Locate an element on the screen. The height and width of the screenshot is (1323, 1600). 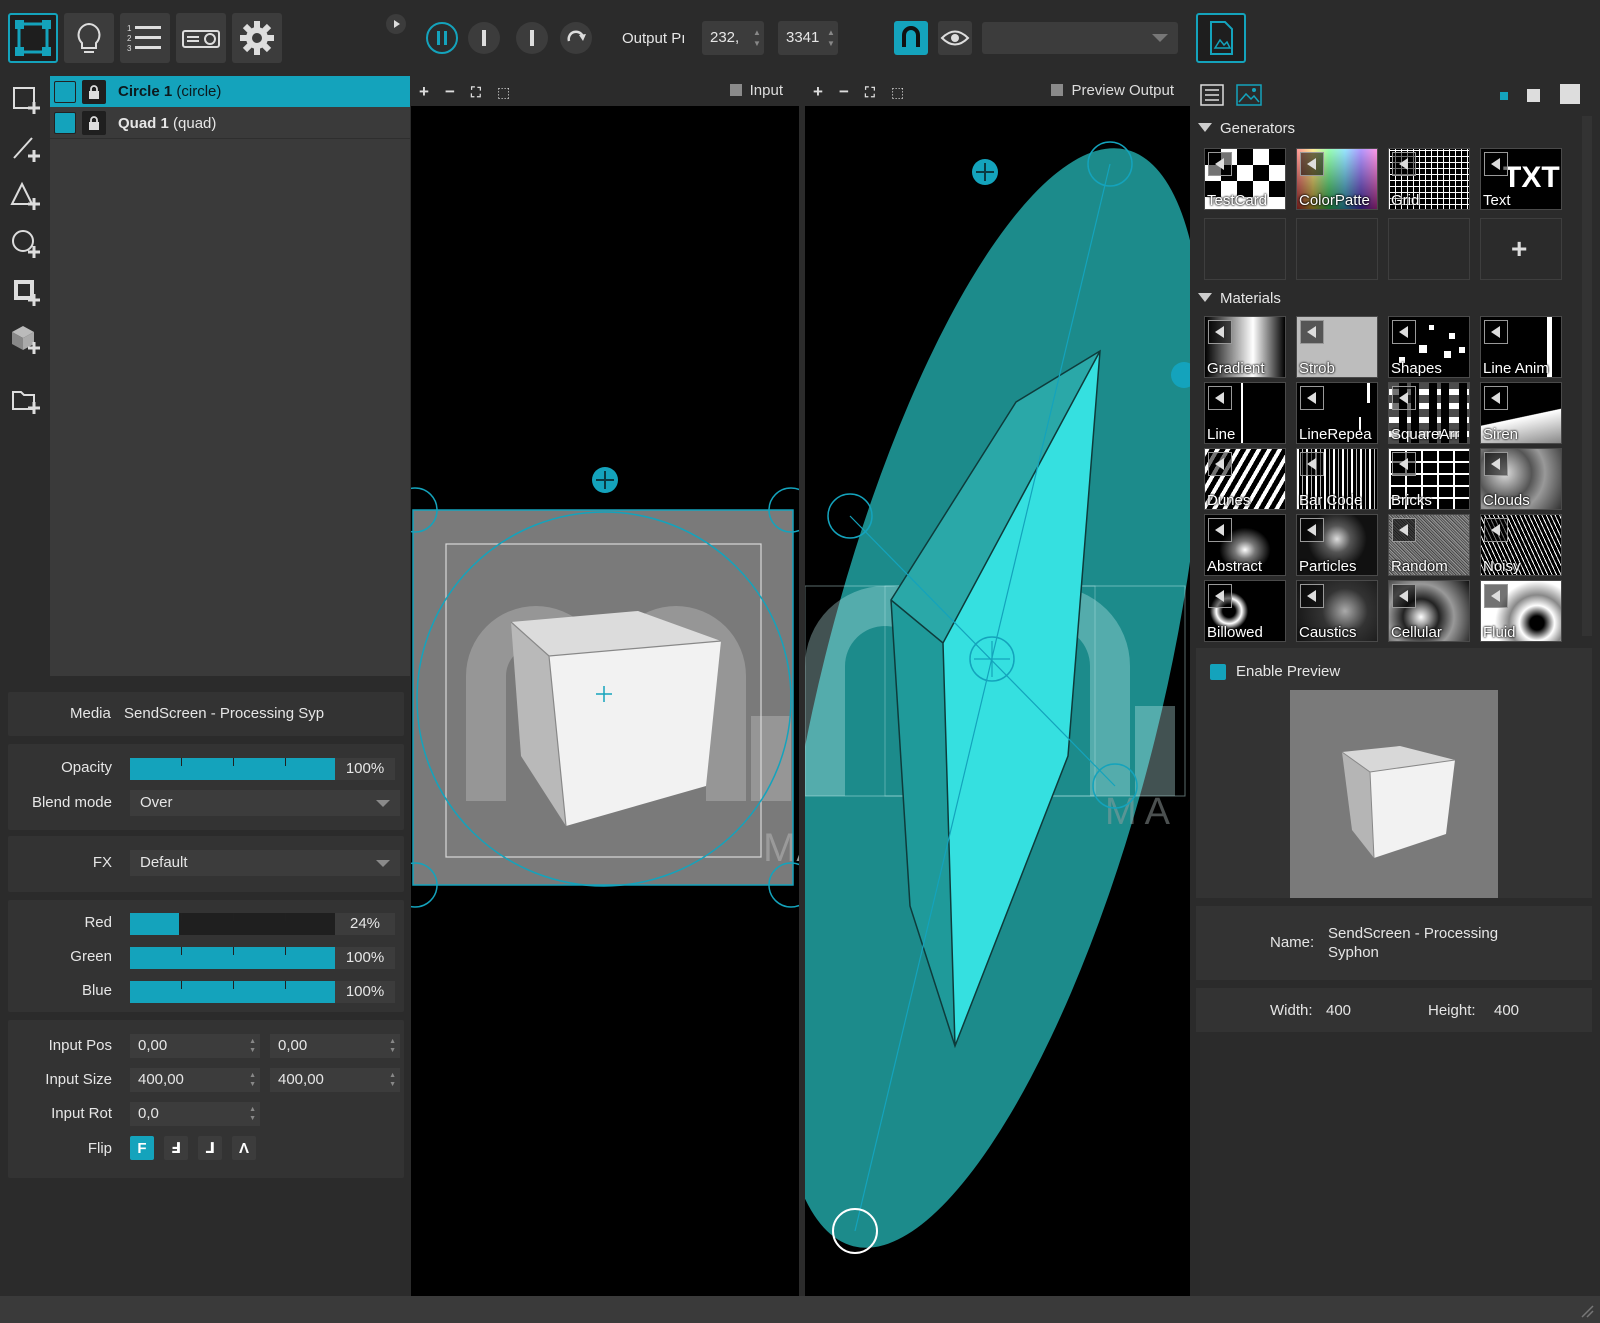
idea-mode-button is located at coordinates (89, 38).